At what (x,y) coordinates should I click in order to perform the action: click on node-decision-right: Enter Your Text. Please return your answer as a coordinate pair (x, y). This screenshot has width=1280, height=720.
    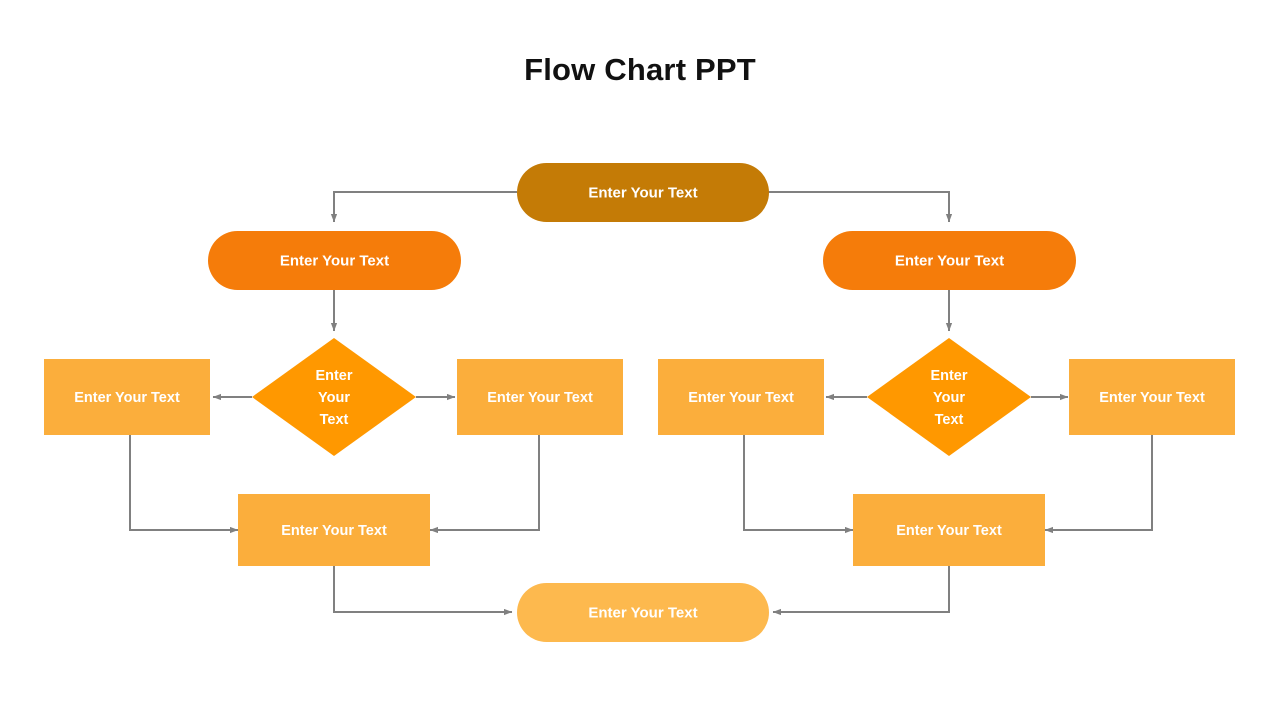
    Looking at the image, I should click on (949, 397).